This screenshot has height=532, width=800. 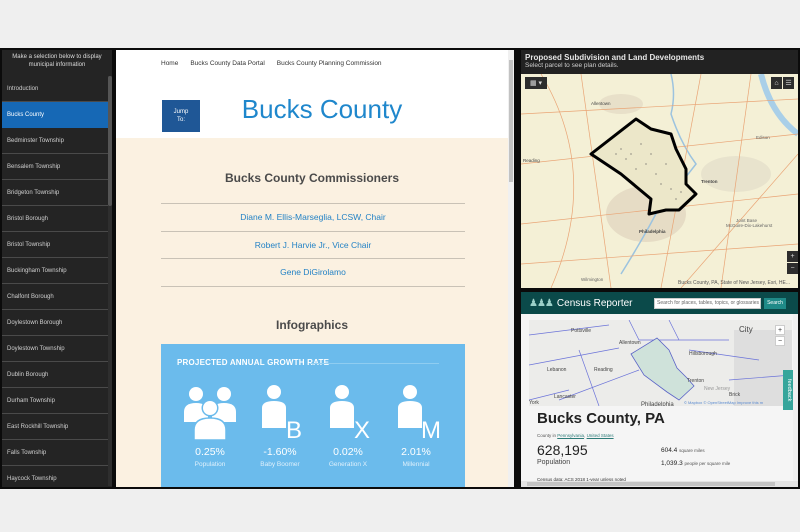 I want to click on census-logo-icon: ♟♟♟, so click(x=541, y=303).